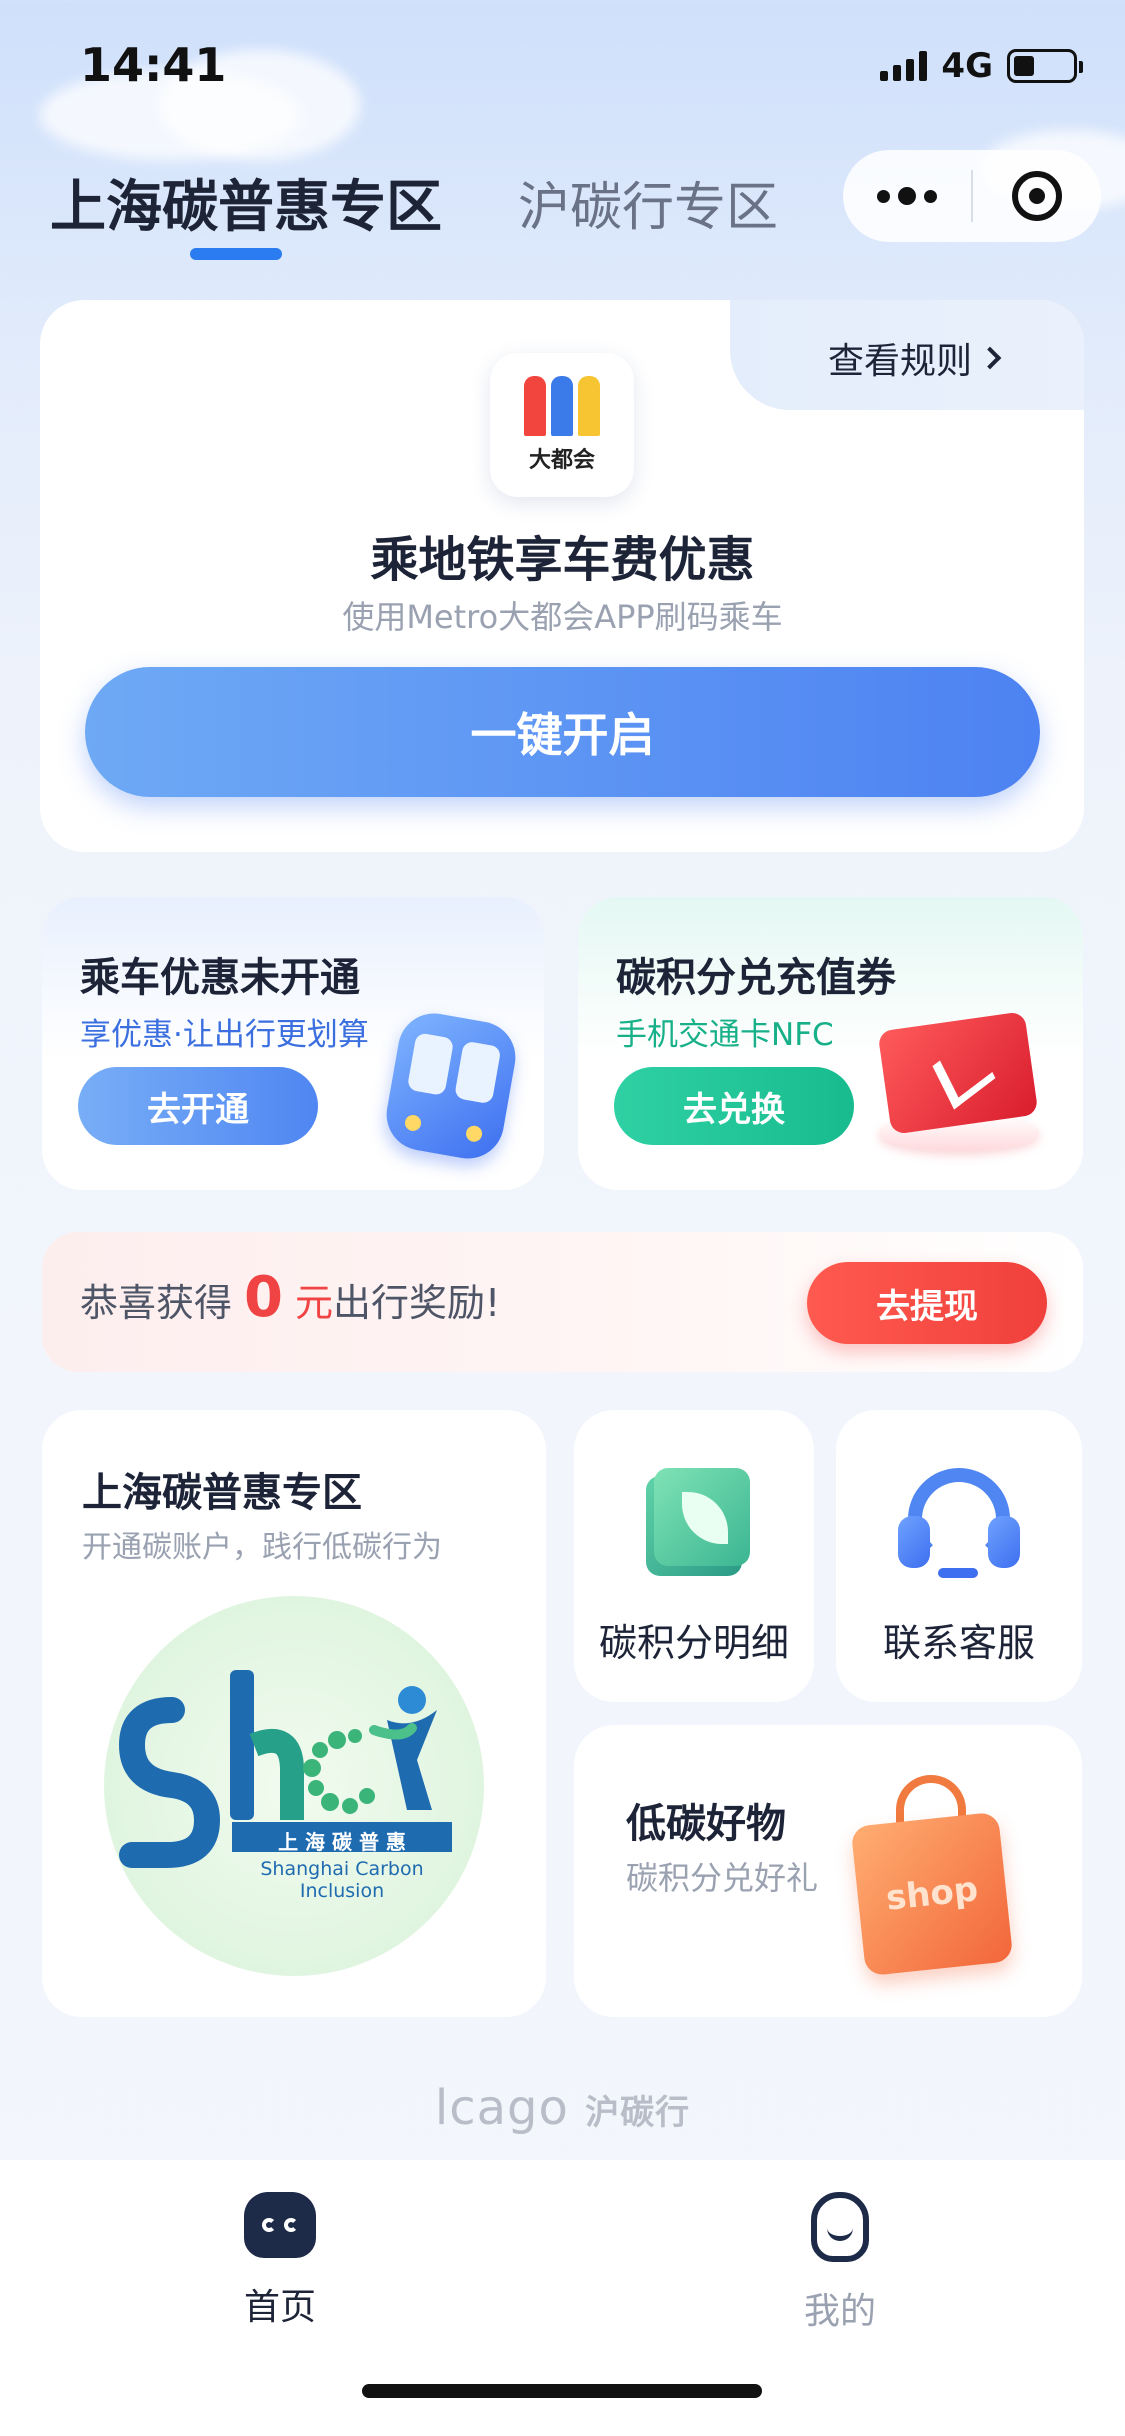  Describe the element at coordinates (263, 1297) in the screenshot. I see `reward-amount: 0` at that location.